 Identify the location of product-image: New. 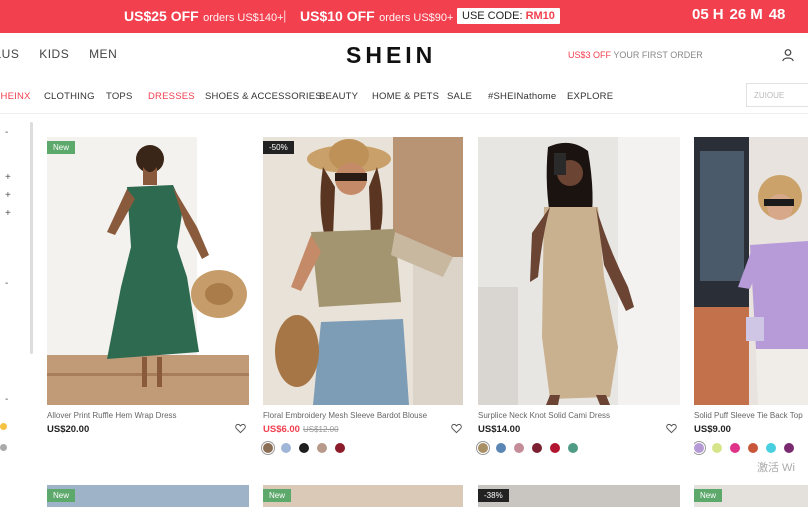
(148, 271).